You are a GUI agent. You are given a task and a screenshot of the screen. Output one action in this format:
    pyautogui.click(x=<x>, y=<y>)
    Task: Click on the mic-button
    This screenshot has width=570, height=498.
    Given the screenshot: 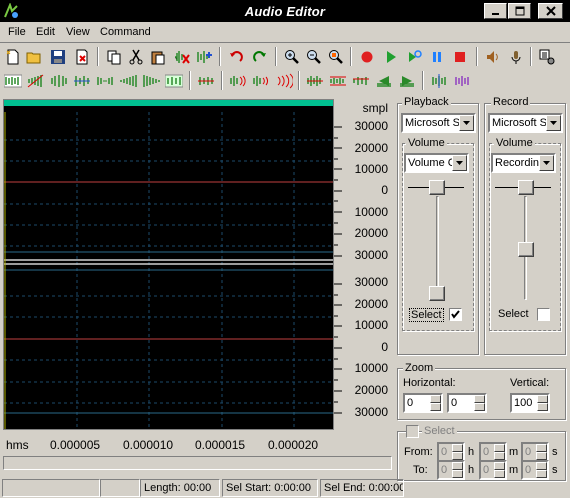 What is the action you would take?
    pyautogui.click(x=516, y=57)
    